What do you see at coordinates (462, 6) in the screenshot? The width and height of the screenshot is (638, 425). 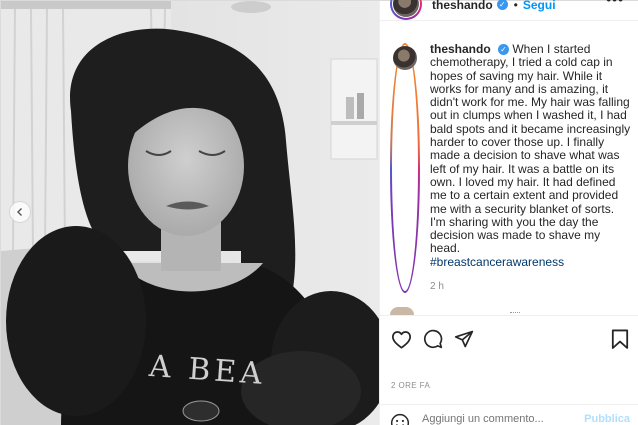 I see `header-username: theshando` at bounding box center [462, 6].